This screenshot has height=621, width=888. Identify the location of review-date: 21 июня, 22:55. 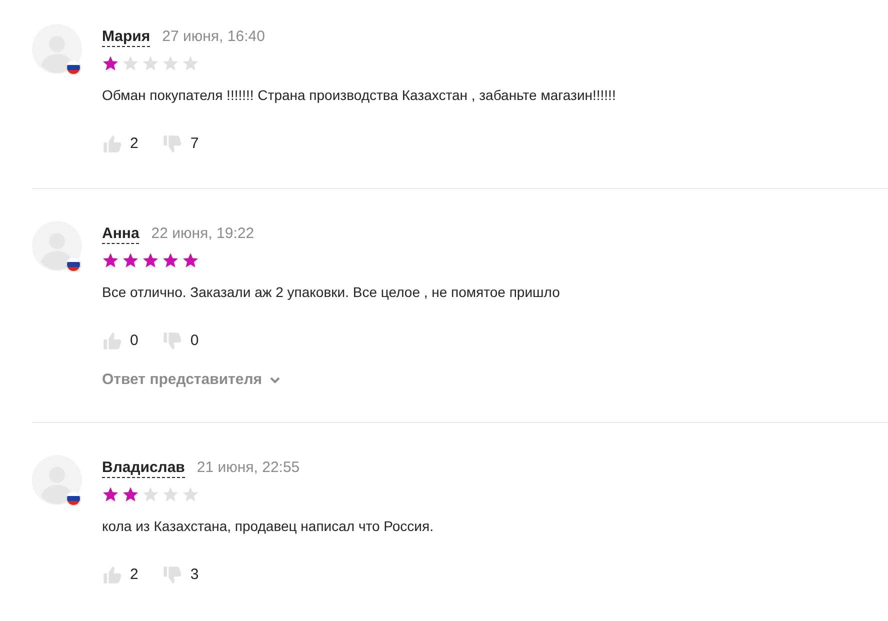
(248, 468).